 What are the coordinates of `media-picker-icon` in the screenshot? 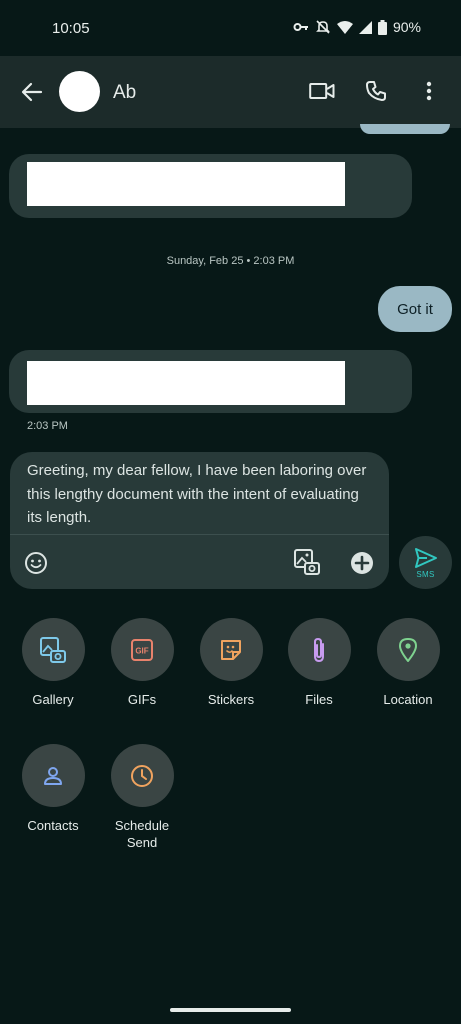 It's located at (307, 562).